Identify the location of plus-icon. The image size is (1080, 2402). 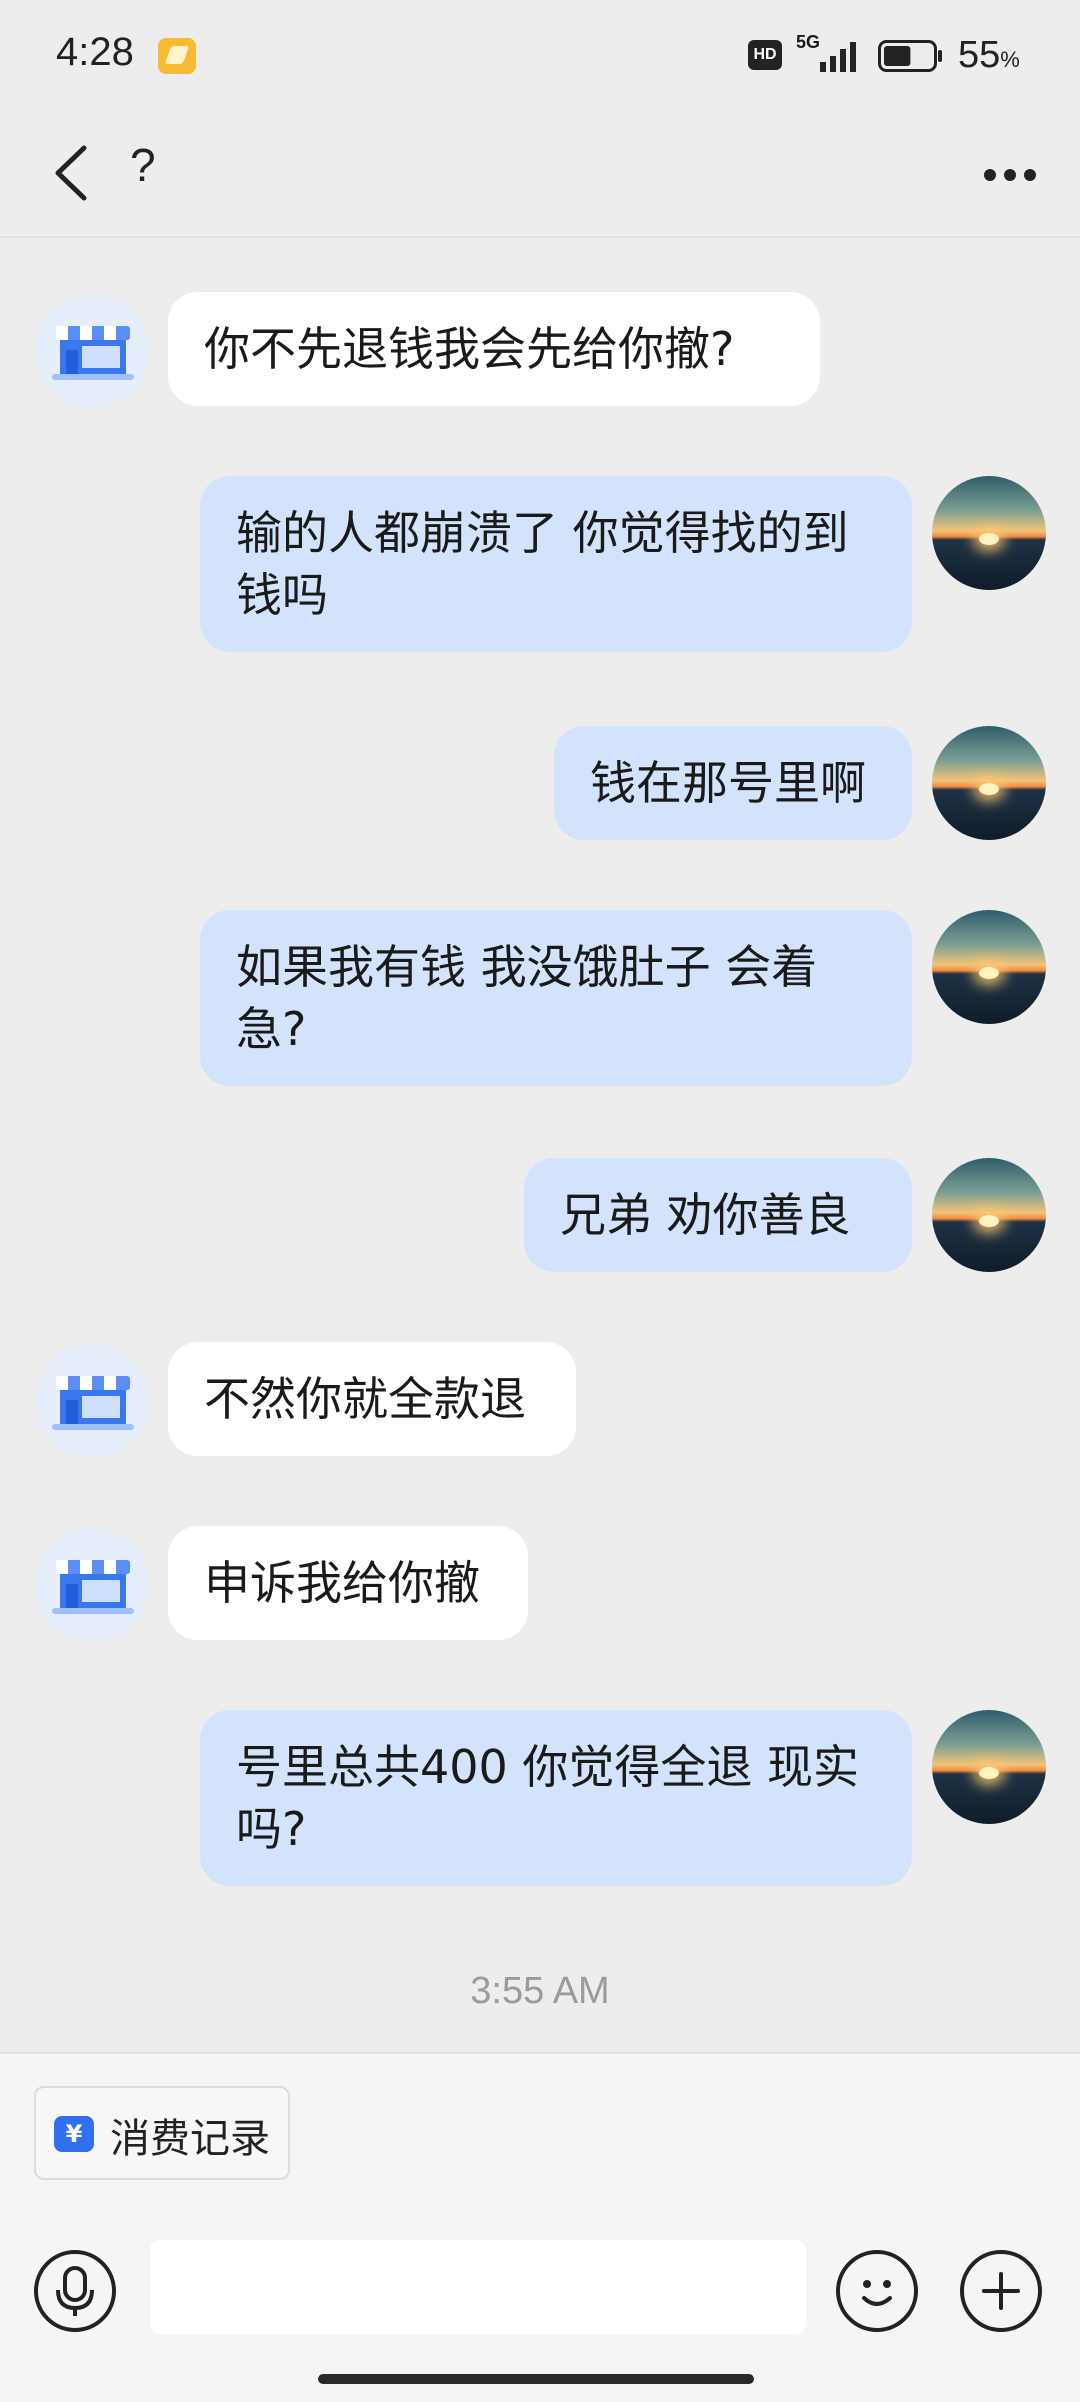
(1001, 2291).